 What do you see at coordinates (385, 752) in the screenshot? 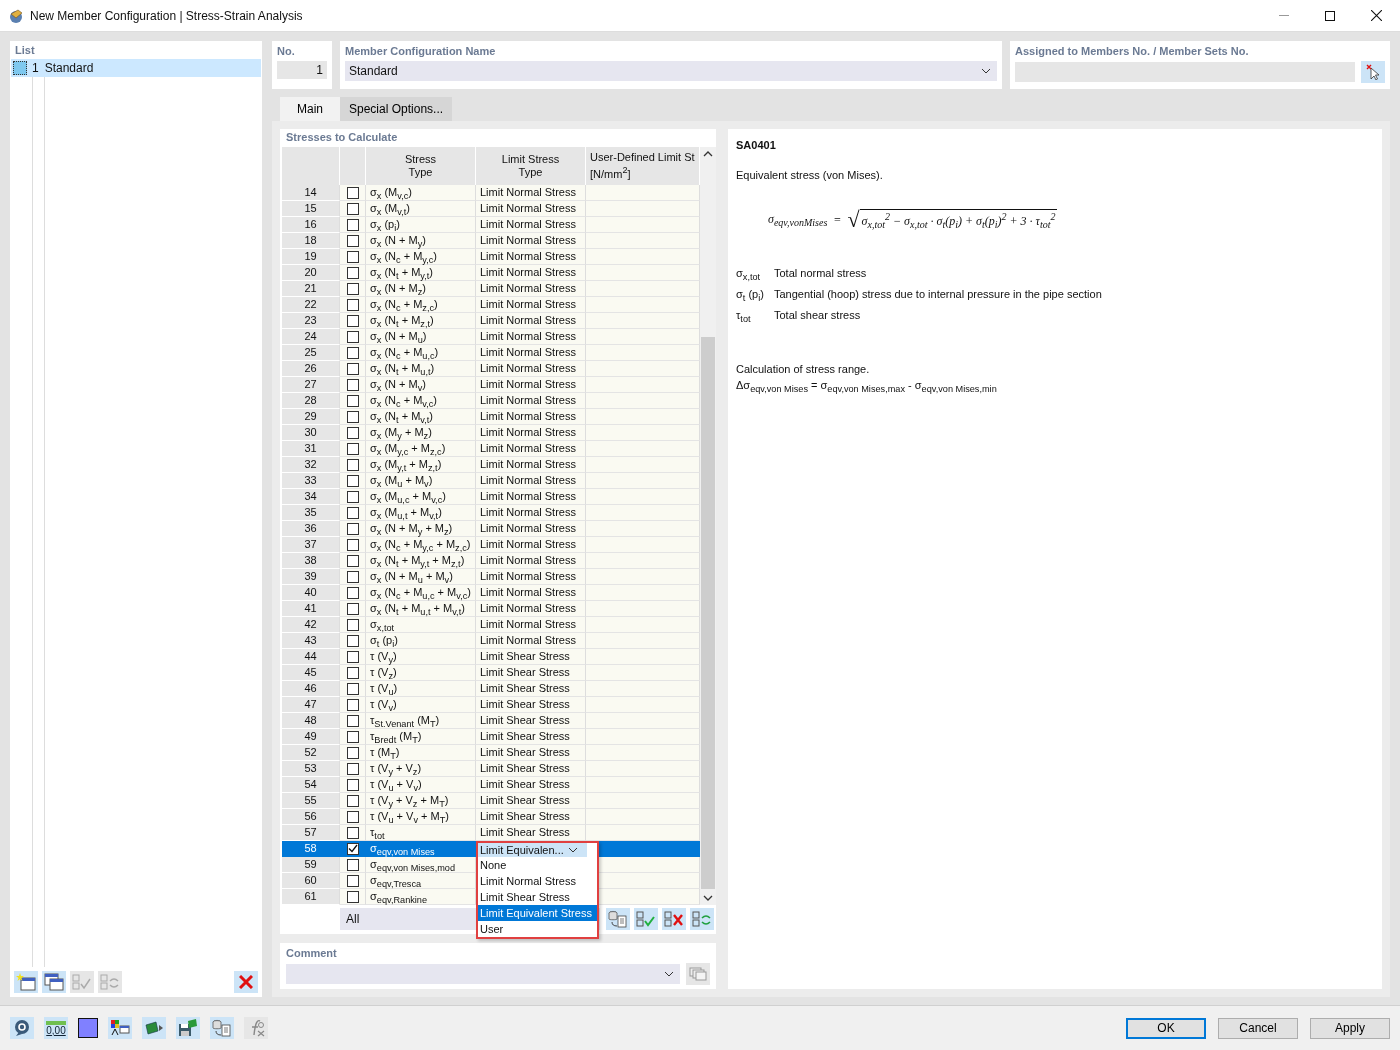
I see `stress-type-cell: τ (M$_{T}$)` at bounding box center [385, 752].